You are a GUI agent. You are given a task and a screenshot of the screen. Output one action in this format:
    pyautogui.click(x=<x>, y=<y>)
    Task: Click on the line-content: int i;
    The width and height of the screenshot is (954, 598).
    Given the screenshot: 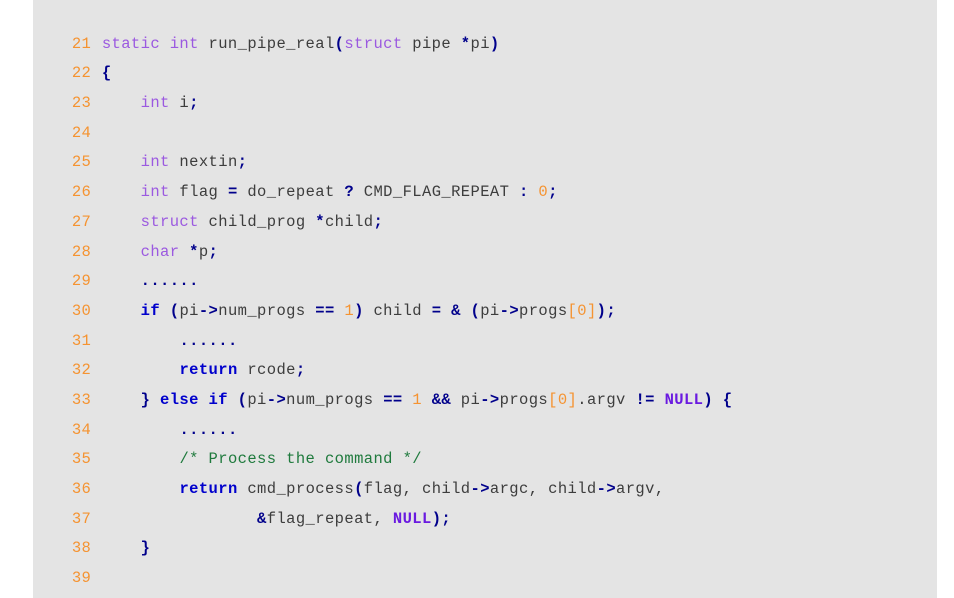 What is the action you would take?
    pyautogui.click(x=169, y=103)
    